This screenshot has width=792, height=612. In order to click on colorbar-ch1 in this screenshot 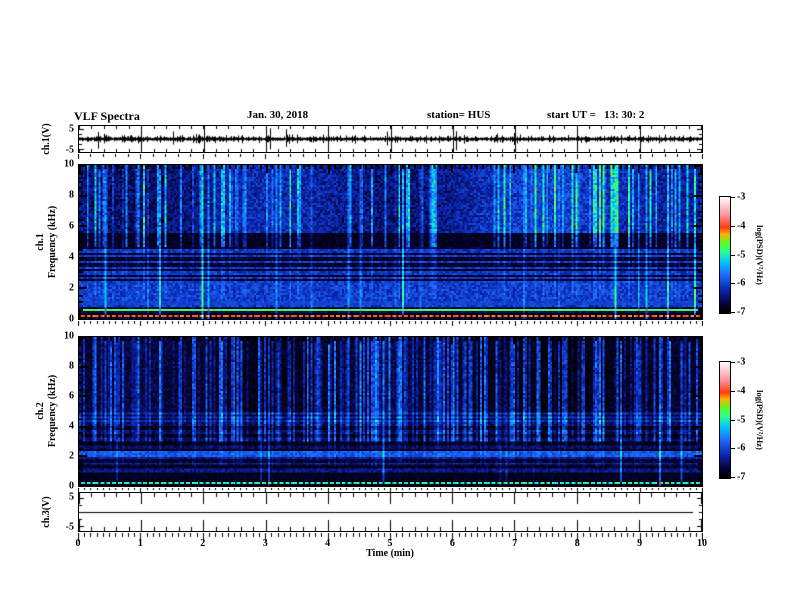, I will do `click(725, 255)`.